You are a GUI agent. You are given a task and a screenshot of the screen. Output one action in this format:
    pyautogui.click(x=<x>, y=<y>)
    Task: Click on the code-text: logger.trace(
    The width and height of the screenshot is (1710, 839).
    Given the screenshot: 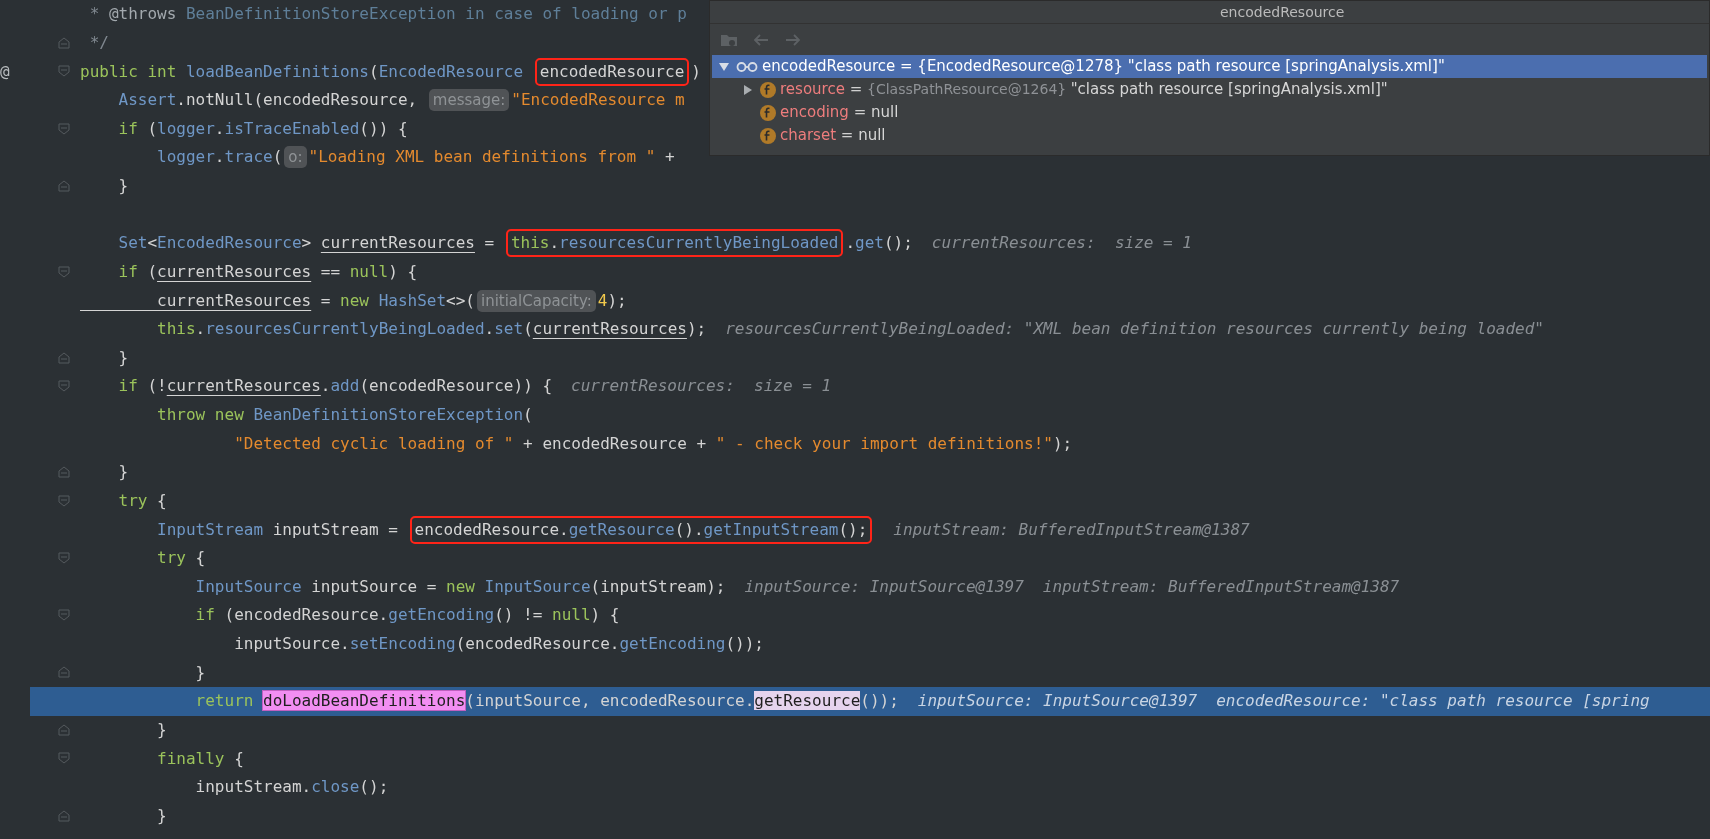 What is the action you would take?
    pyautogui.click(x=219, y=157)
    